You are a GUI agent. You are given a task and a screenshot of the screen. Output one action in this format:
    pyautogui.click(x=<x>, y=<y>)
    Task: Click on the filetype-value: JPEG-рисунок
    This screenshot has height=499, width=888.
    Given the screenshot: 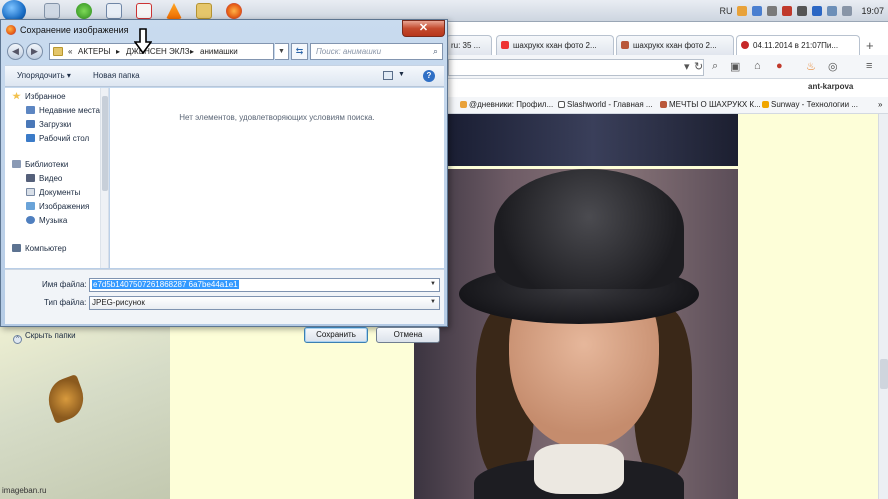 What is the action you would take?
    pyautogui.click(x=118, y=302)
    